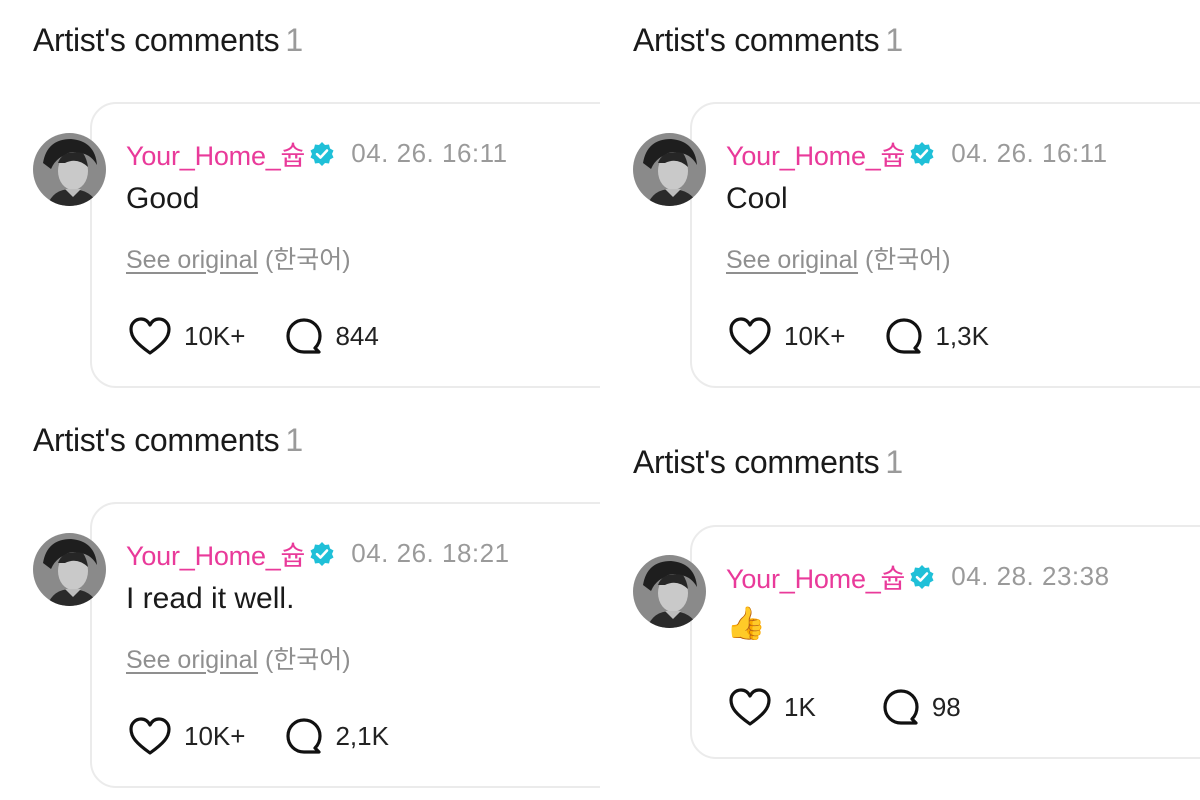 The image size is (1200, 800). I want to click on comment-count-value: 1,3K, so click(962, 335).